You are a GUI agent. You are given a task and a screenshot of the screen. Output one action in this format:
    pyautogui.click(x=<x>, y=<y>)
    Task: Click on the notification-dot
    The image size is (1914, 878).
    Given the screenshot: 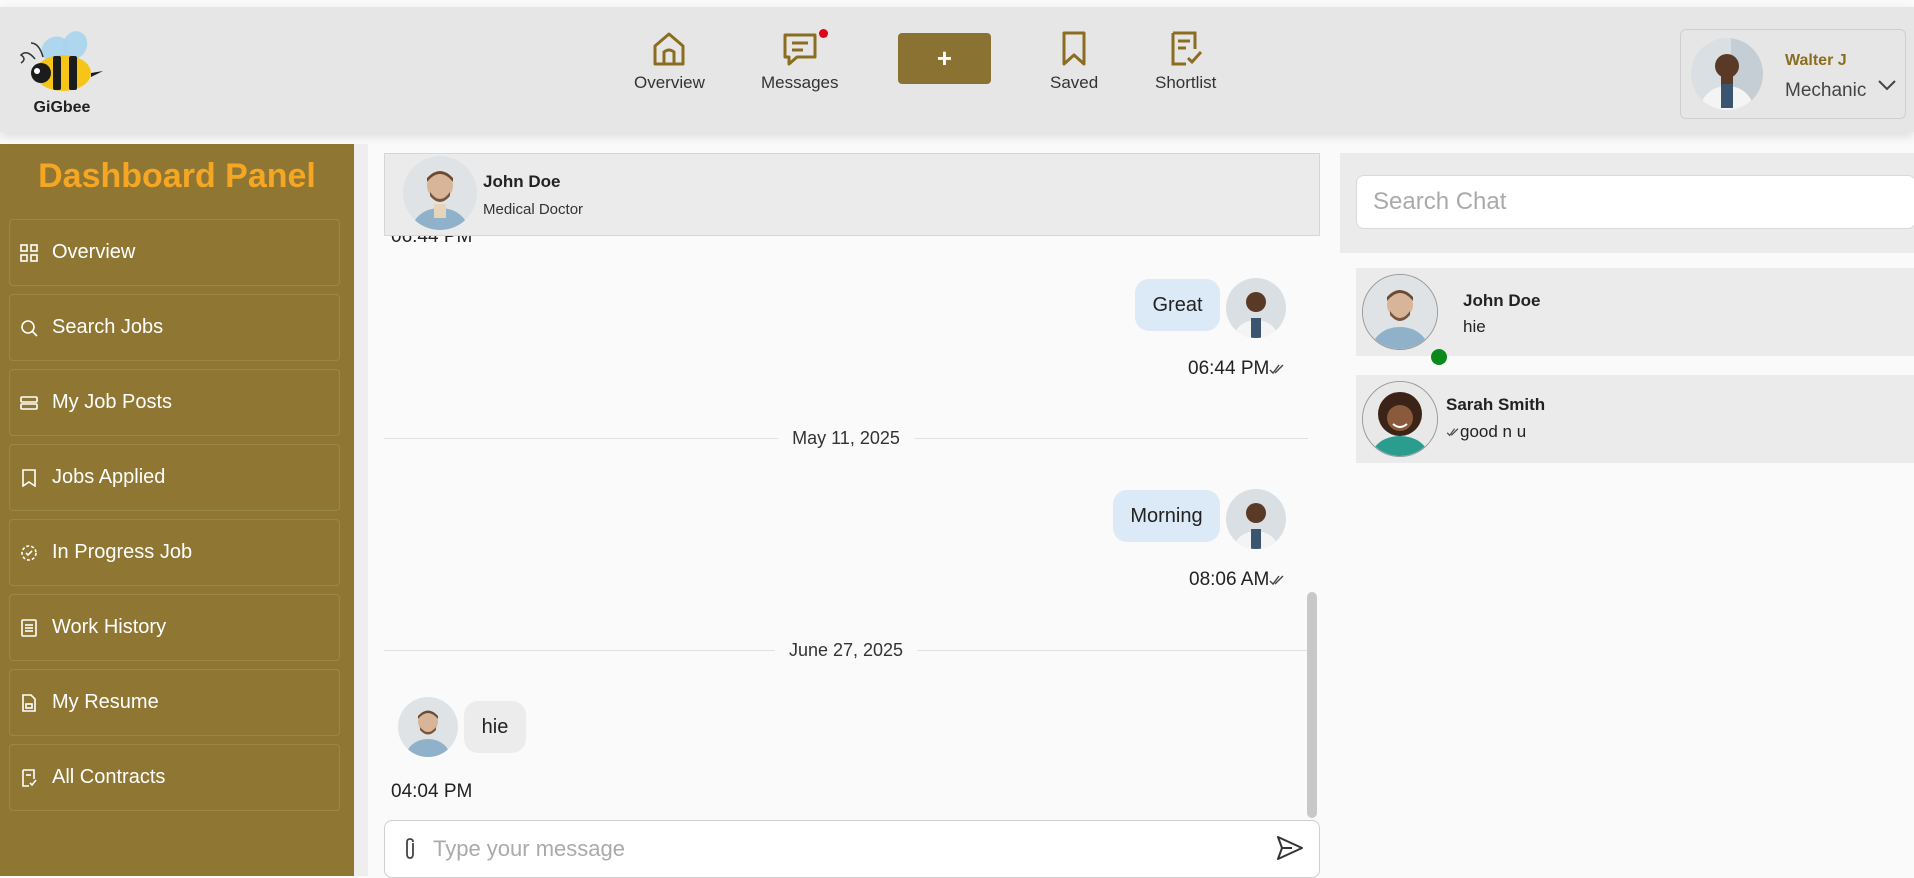 What is the action you would take?
    pyautogui.click(x=824, y=33)
    